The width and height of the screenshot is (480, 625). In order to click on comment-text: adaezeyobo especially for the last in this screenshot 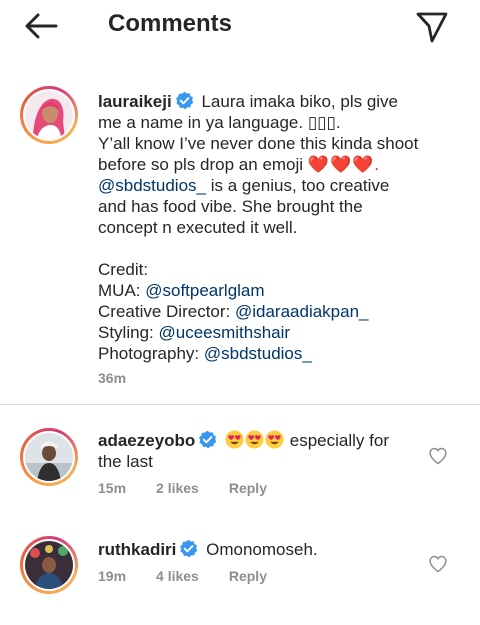, I will do `click(243, 450)`.